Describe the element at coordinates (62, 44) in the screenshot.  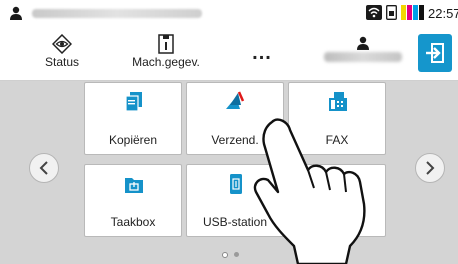
I see `status-eye-icon` at that location.